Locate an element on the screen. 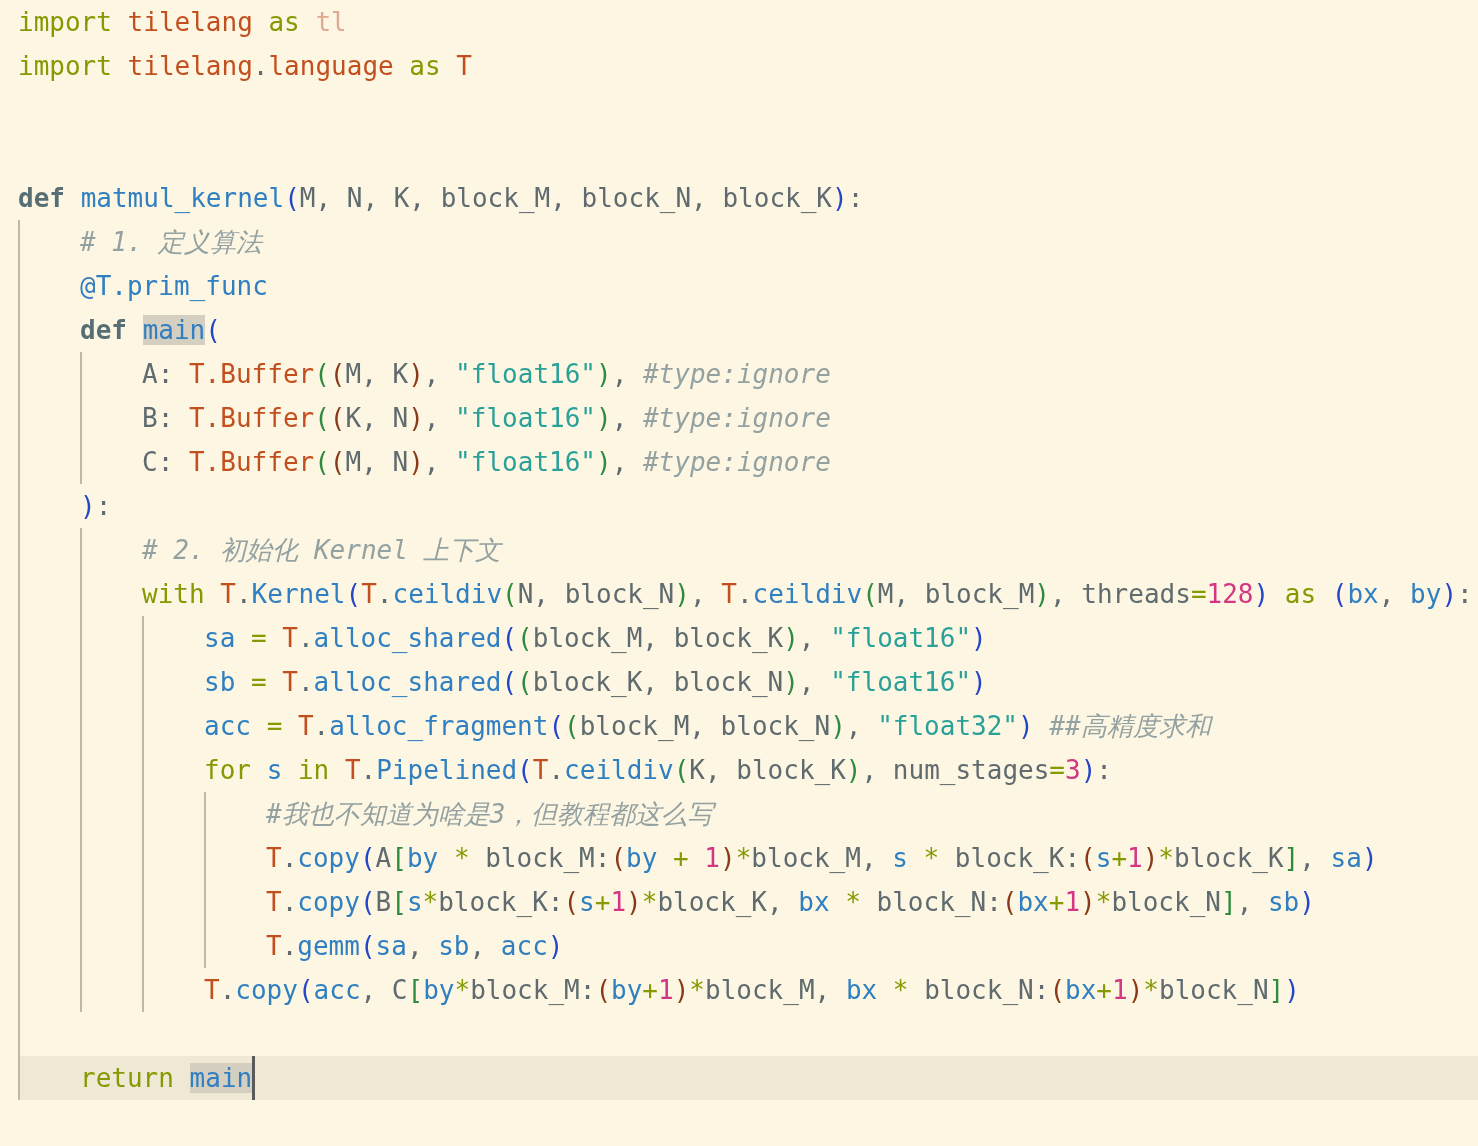 This screenshot has width=1478, height=1146. code-line: sb = T.alloc_shared((block_K, block_N), "float16") is located at coordinates (595, 682).